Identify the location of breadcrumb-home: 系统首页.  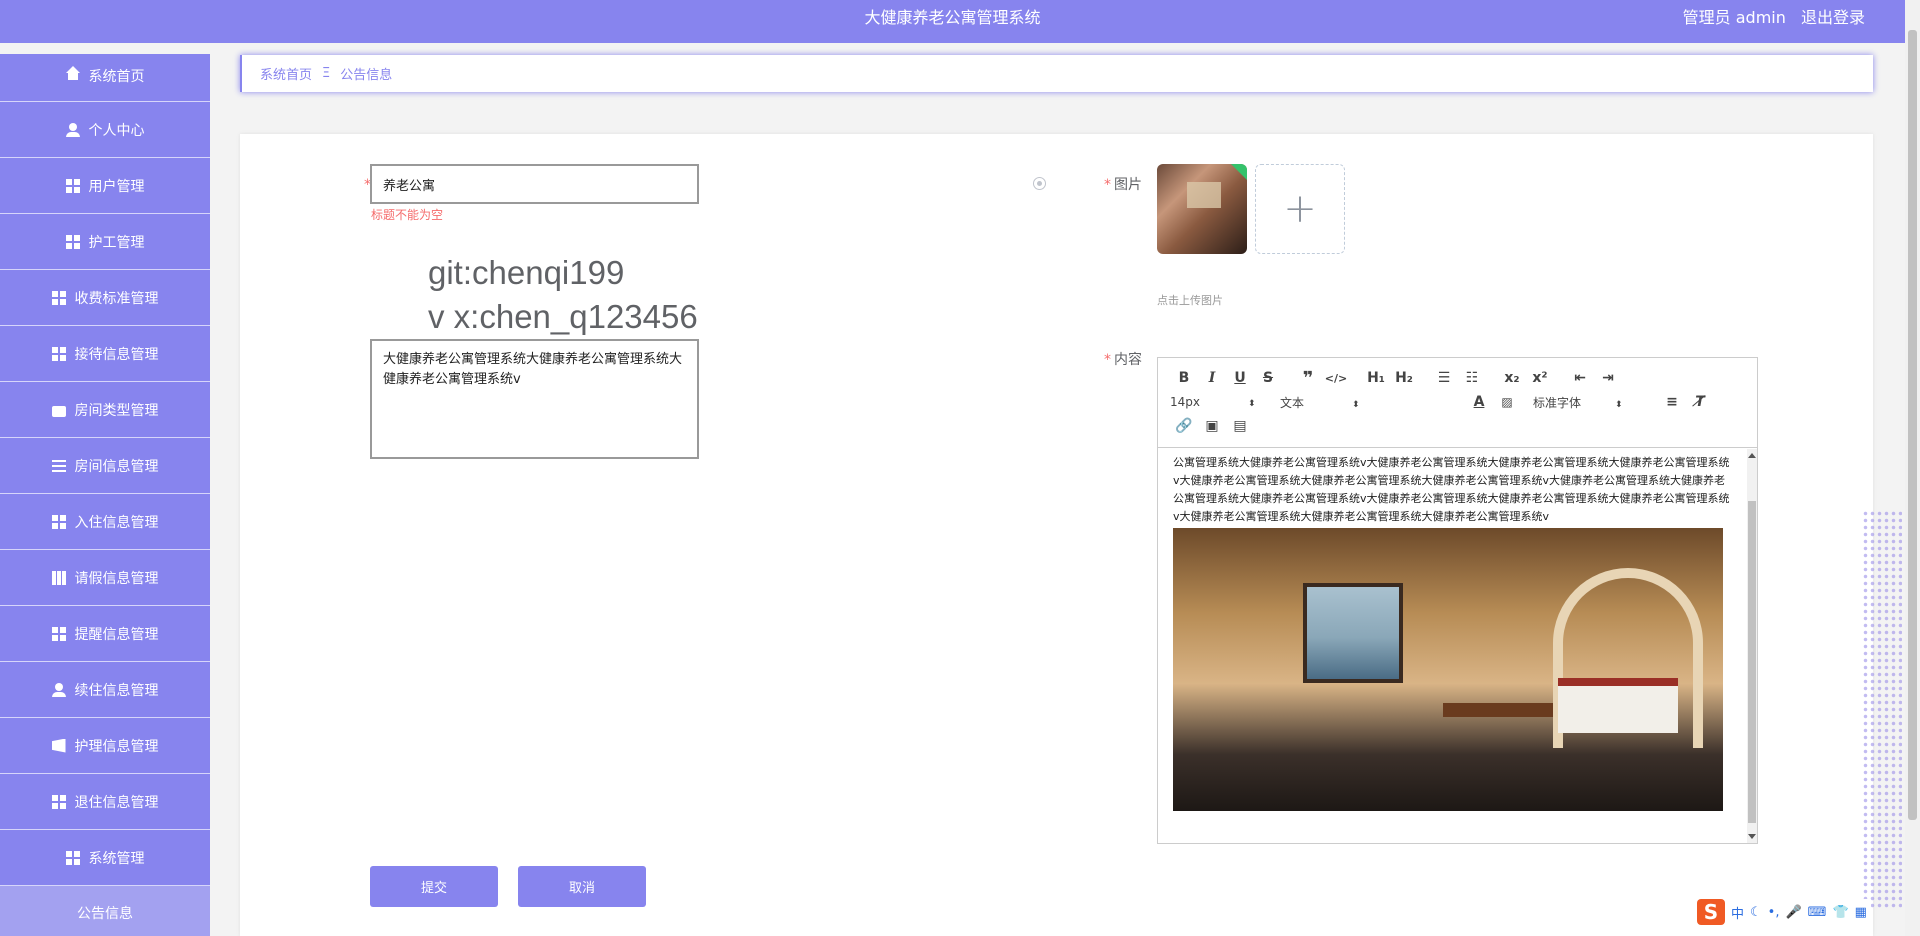
(286, 73).